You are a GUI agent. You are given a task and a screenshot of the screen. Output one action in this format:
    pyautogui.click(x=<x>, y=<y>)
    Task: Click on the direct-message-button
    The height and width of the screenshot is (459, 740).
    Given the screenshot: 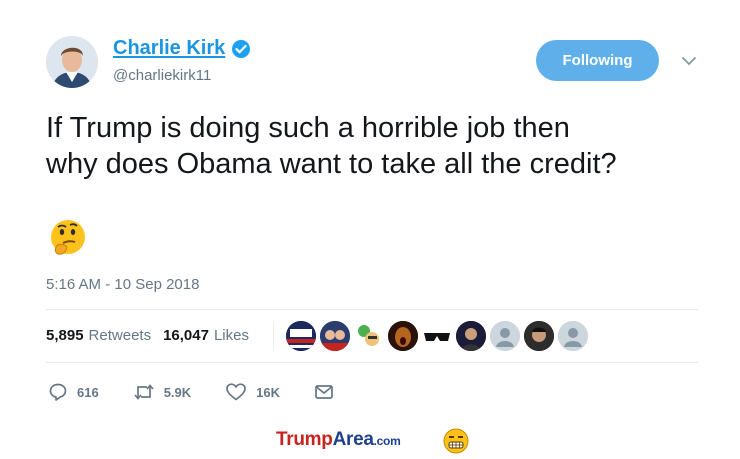 What is the action you would take?
    pyautogui.click(x=328, y=392)
    